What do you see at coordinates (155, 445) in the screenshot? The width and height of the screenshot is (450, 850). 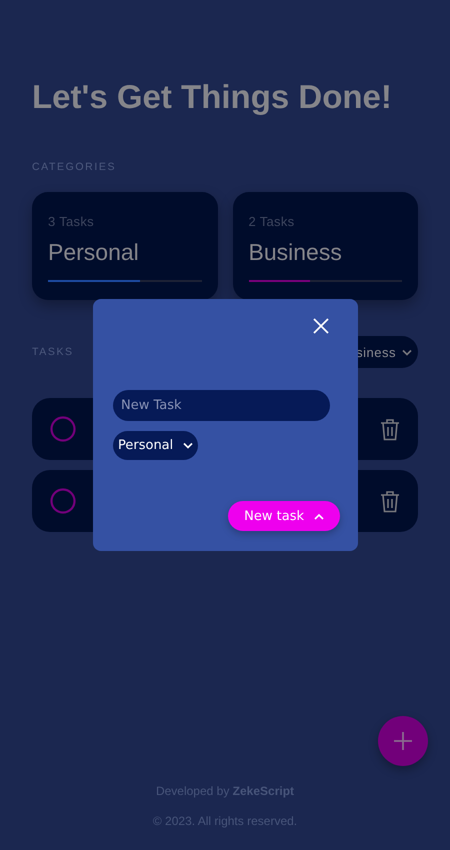 I see `category-dropdown: Personal` at bounding box center [155, 445].